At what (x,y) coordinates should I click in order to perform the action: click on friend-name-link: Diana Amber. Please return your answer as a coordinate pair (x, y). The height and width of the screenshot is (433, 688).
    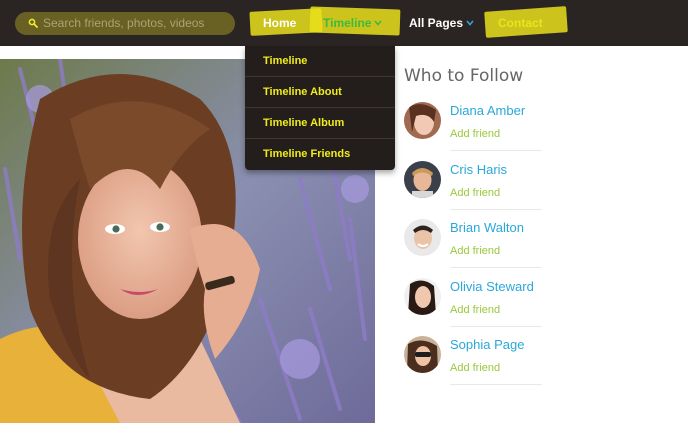
    Looking at the image, I should click on (487, 110).